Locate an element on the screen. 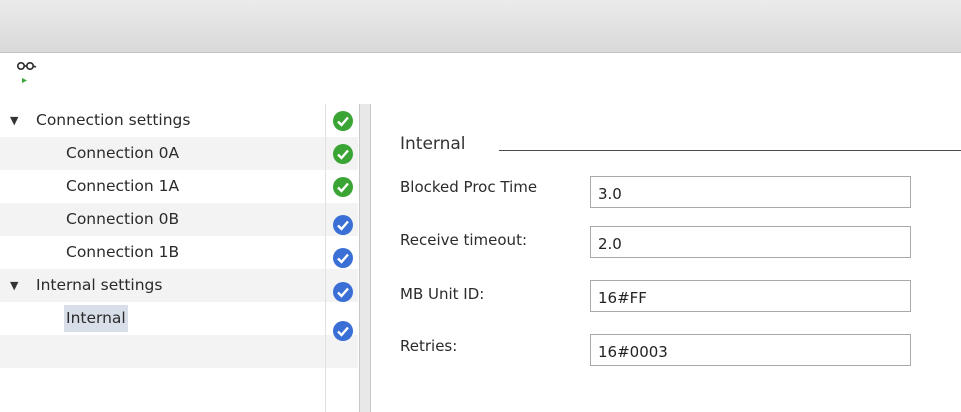 The width and height of the screenshot is (961, 412). receive-timeout-input is located at coordinates (750, 242).